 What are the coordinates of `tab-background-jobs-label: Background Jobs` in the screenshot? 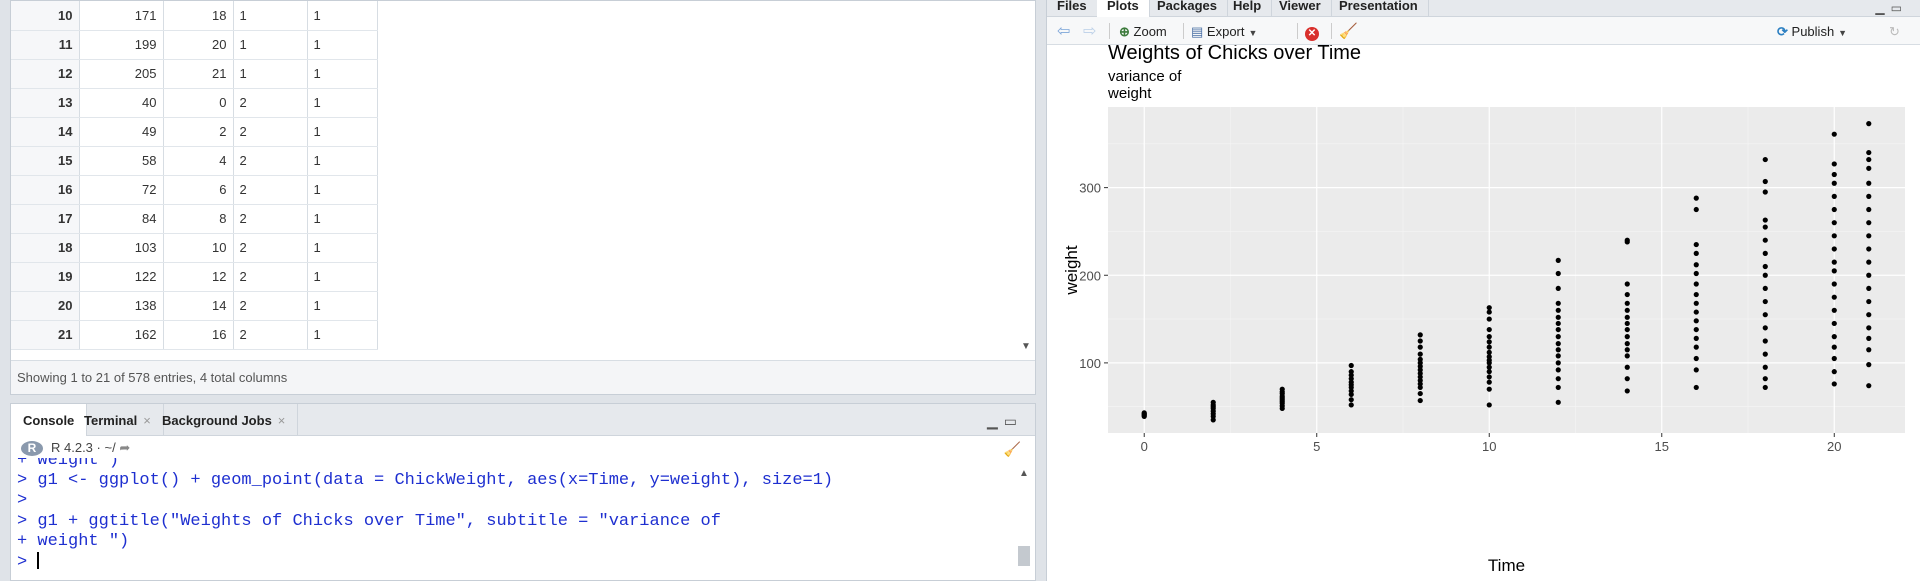 It's located at (217, 420).